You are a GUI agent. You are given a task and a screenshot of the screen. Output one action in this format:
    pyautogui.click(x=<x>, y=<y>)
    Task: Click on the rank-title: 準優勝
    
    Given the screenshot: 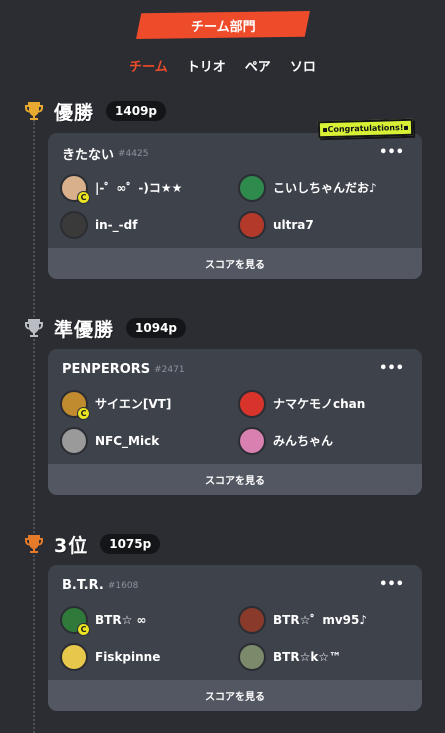 What is the action you would take?
    pyautogui.click(x=84, y=329)
    